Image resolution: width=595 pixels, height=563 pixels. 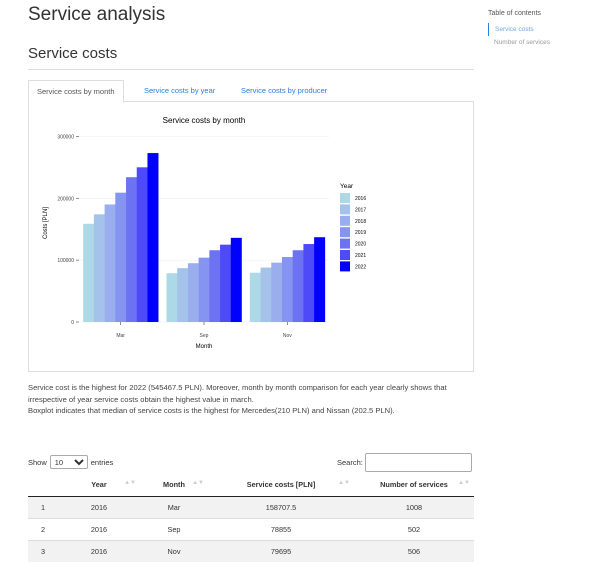 I want to click on legend-label: 2021, so click(x=360, y=256).